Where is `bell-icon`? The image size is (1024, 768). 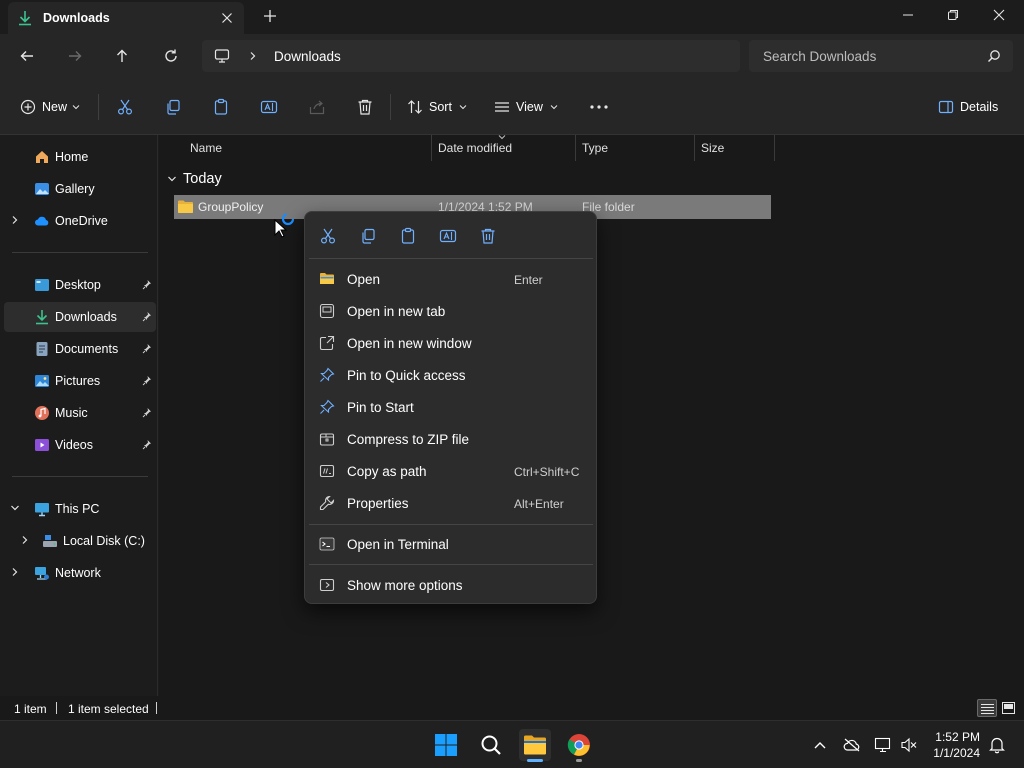
bell-icon is located at coordinates (997, 745).